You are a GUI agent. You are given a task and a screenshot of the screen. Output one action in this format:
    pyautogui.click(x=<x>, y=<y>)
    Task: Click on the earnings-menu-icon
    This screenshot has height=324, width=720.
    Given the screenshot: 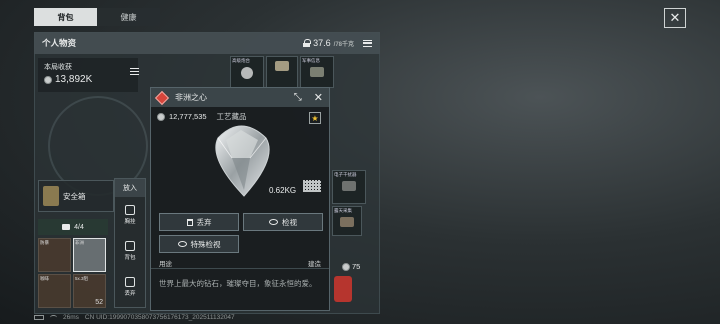 What is the action you would take?
    pyautogui.click(x=134, y=71)
    